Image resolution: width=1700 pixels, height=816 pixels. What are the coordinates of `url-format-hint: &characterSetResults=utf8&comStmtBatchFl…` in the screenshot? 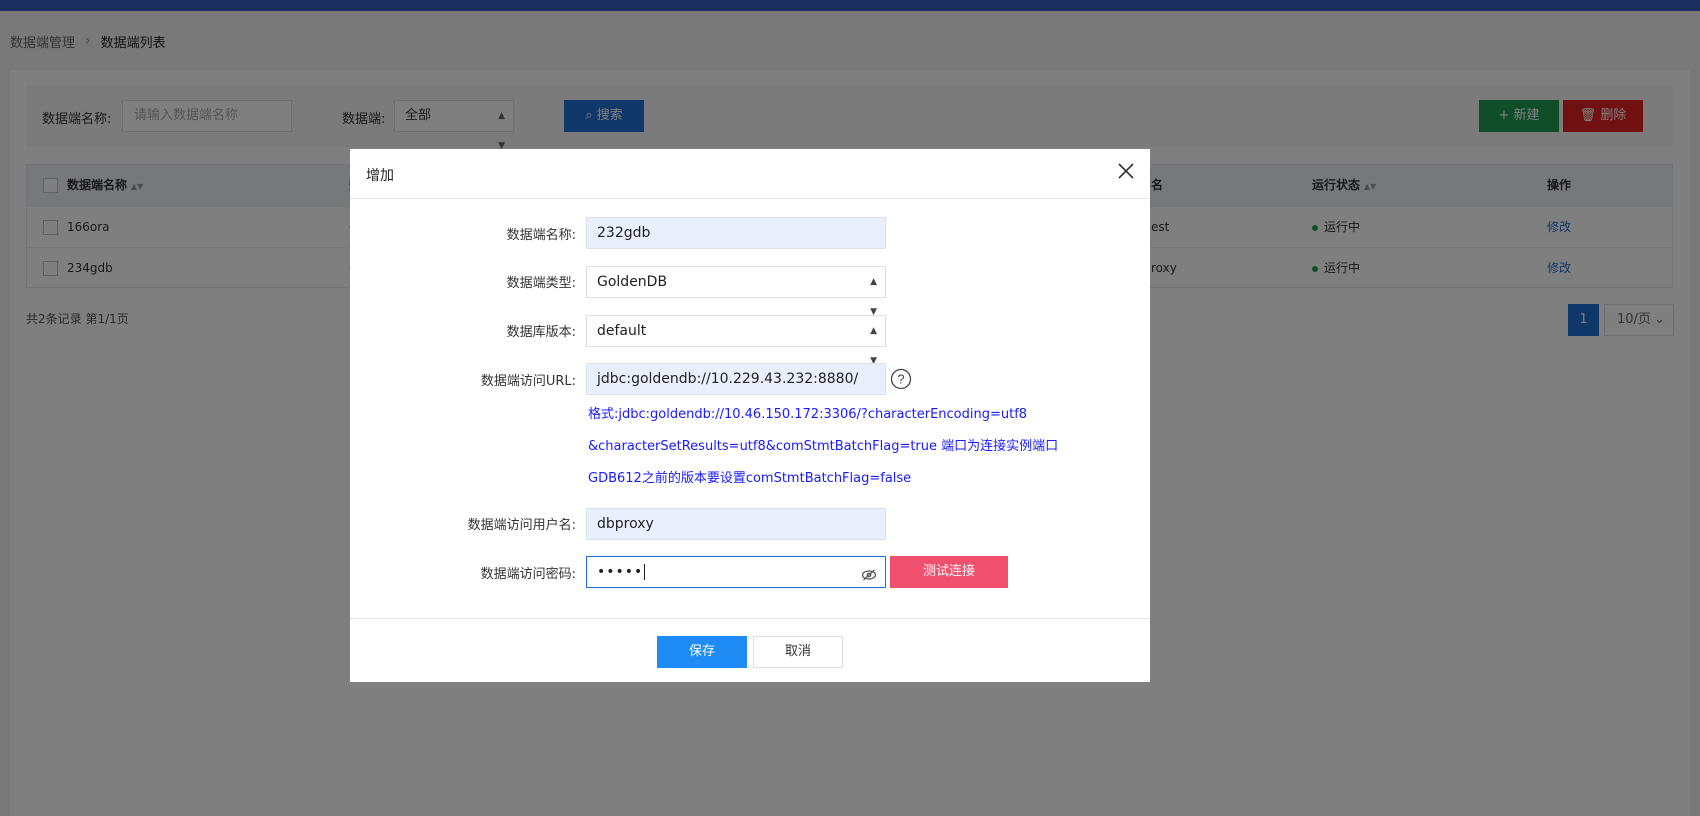 It's located at (823, 446).